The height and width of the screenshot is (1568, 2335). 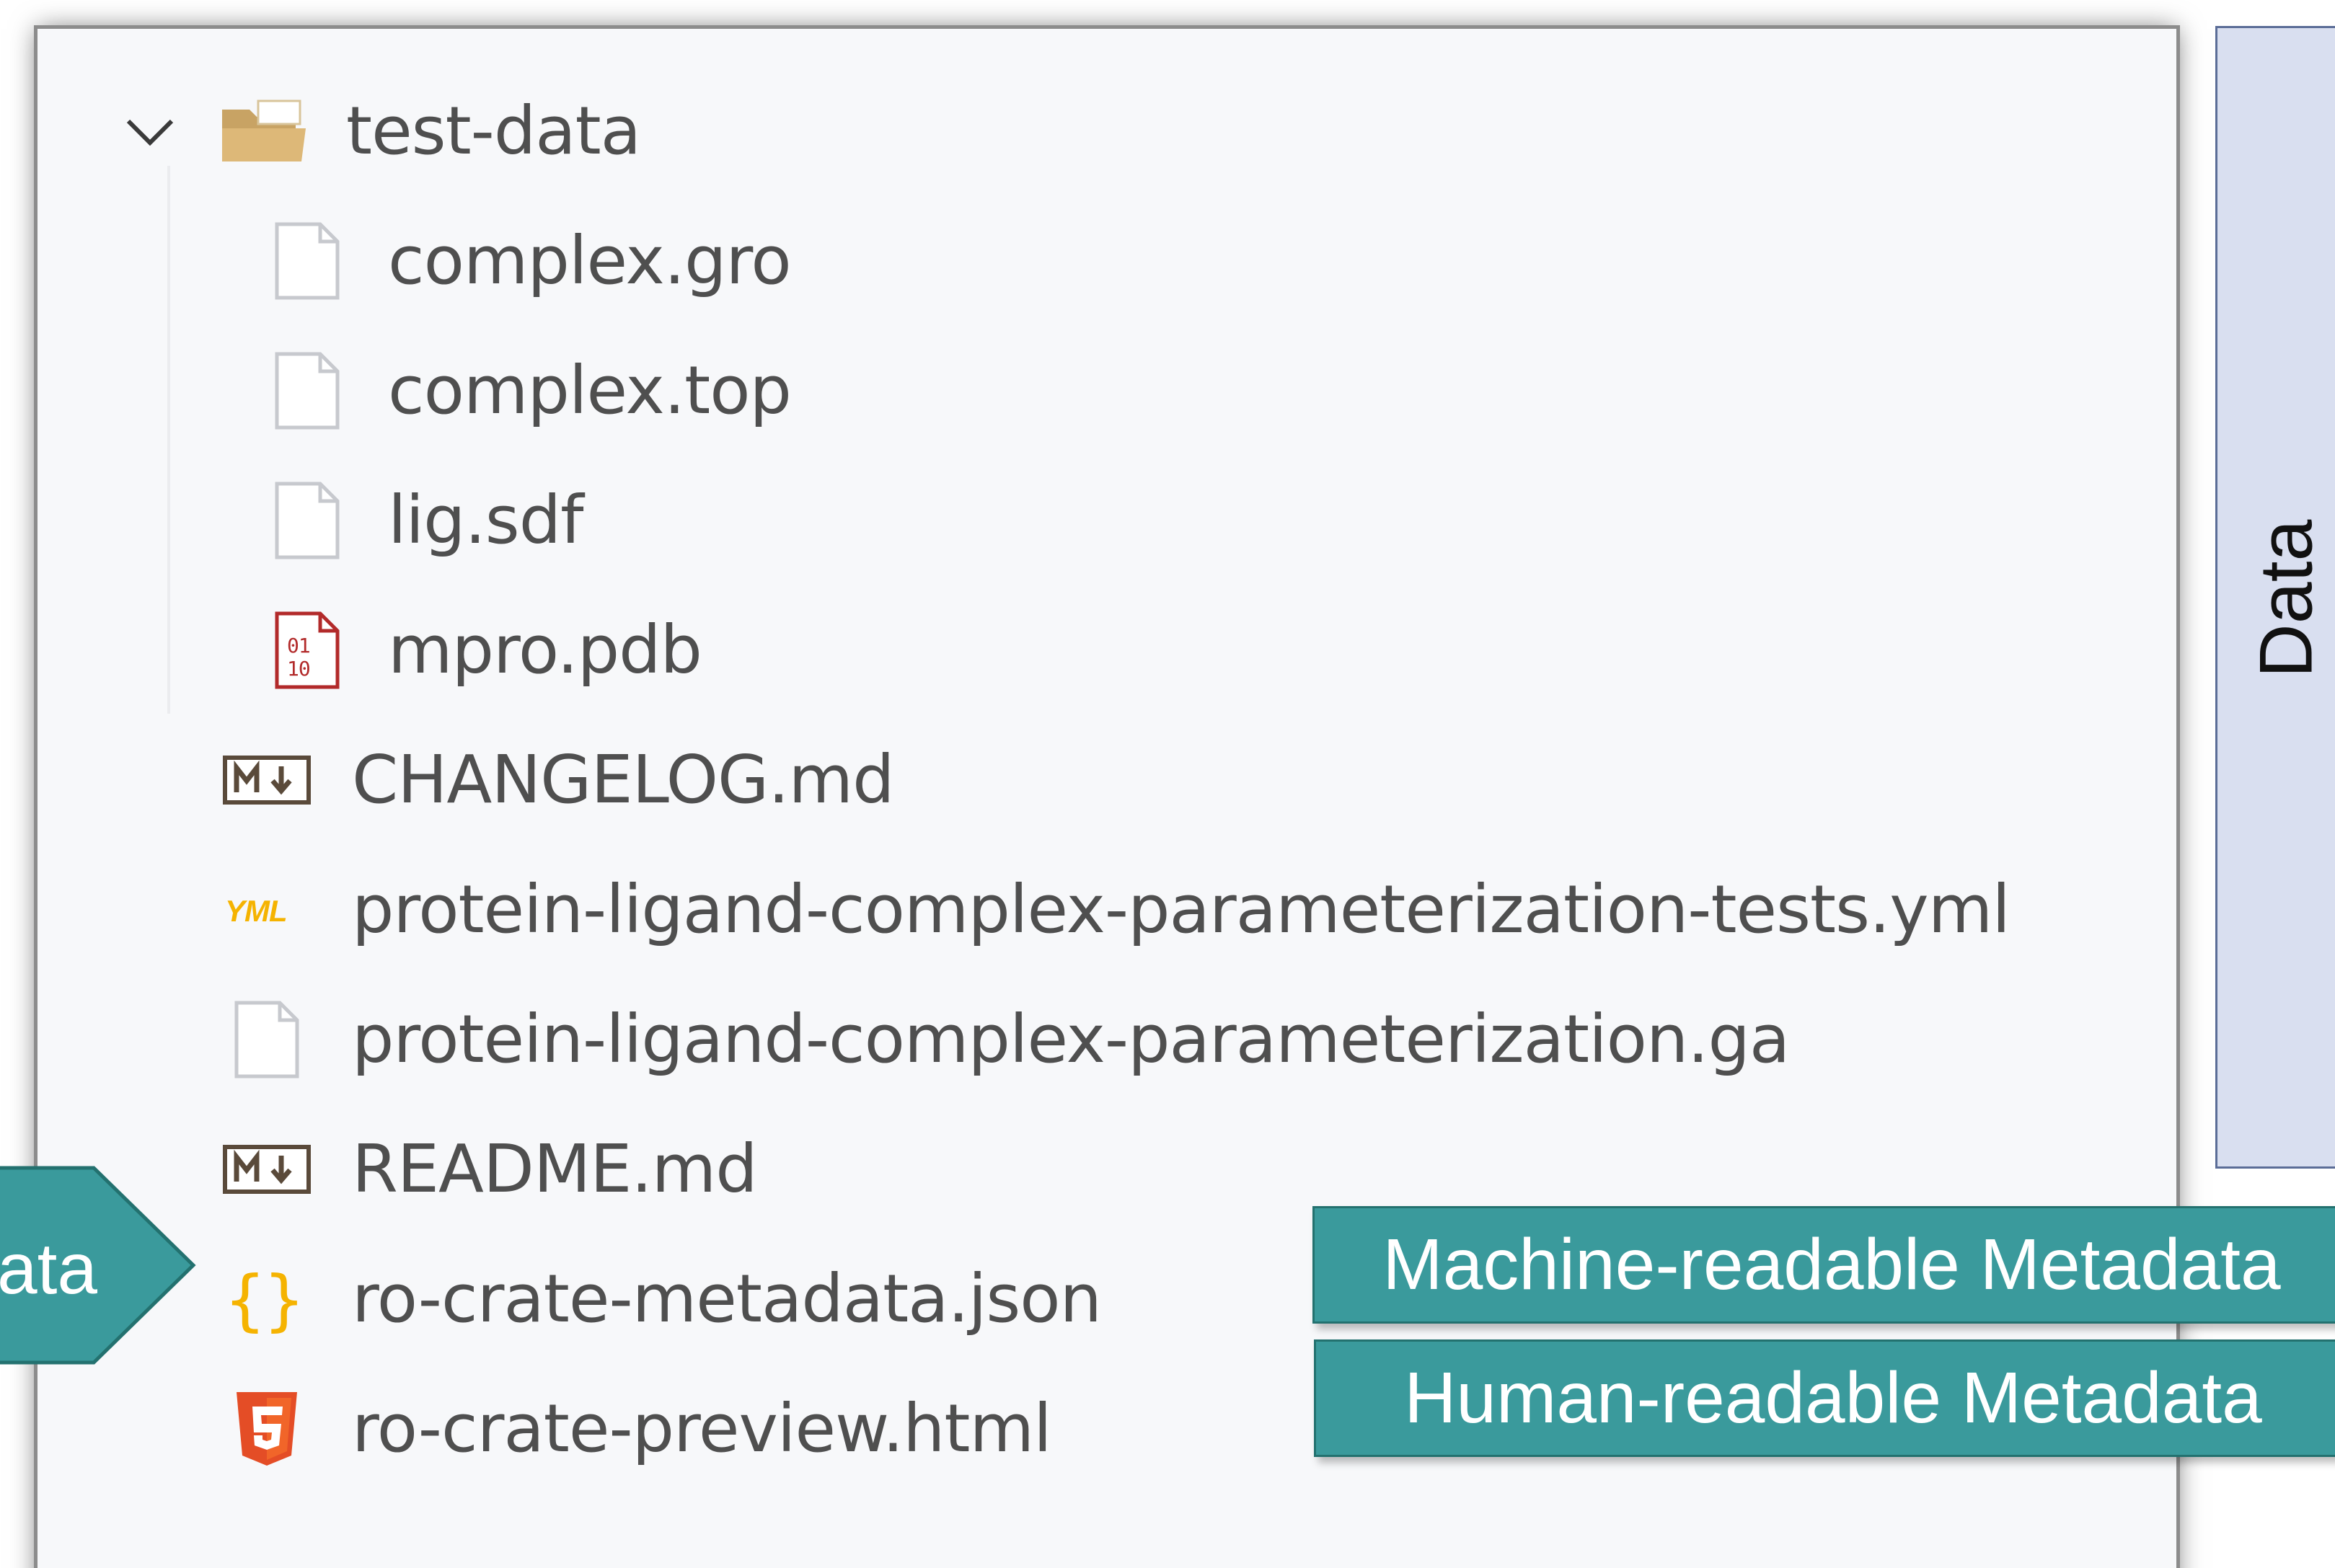 I want to click on tree-item-file: complex.top, so click(x=532, y=391).